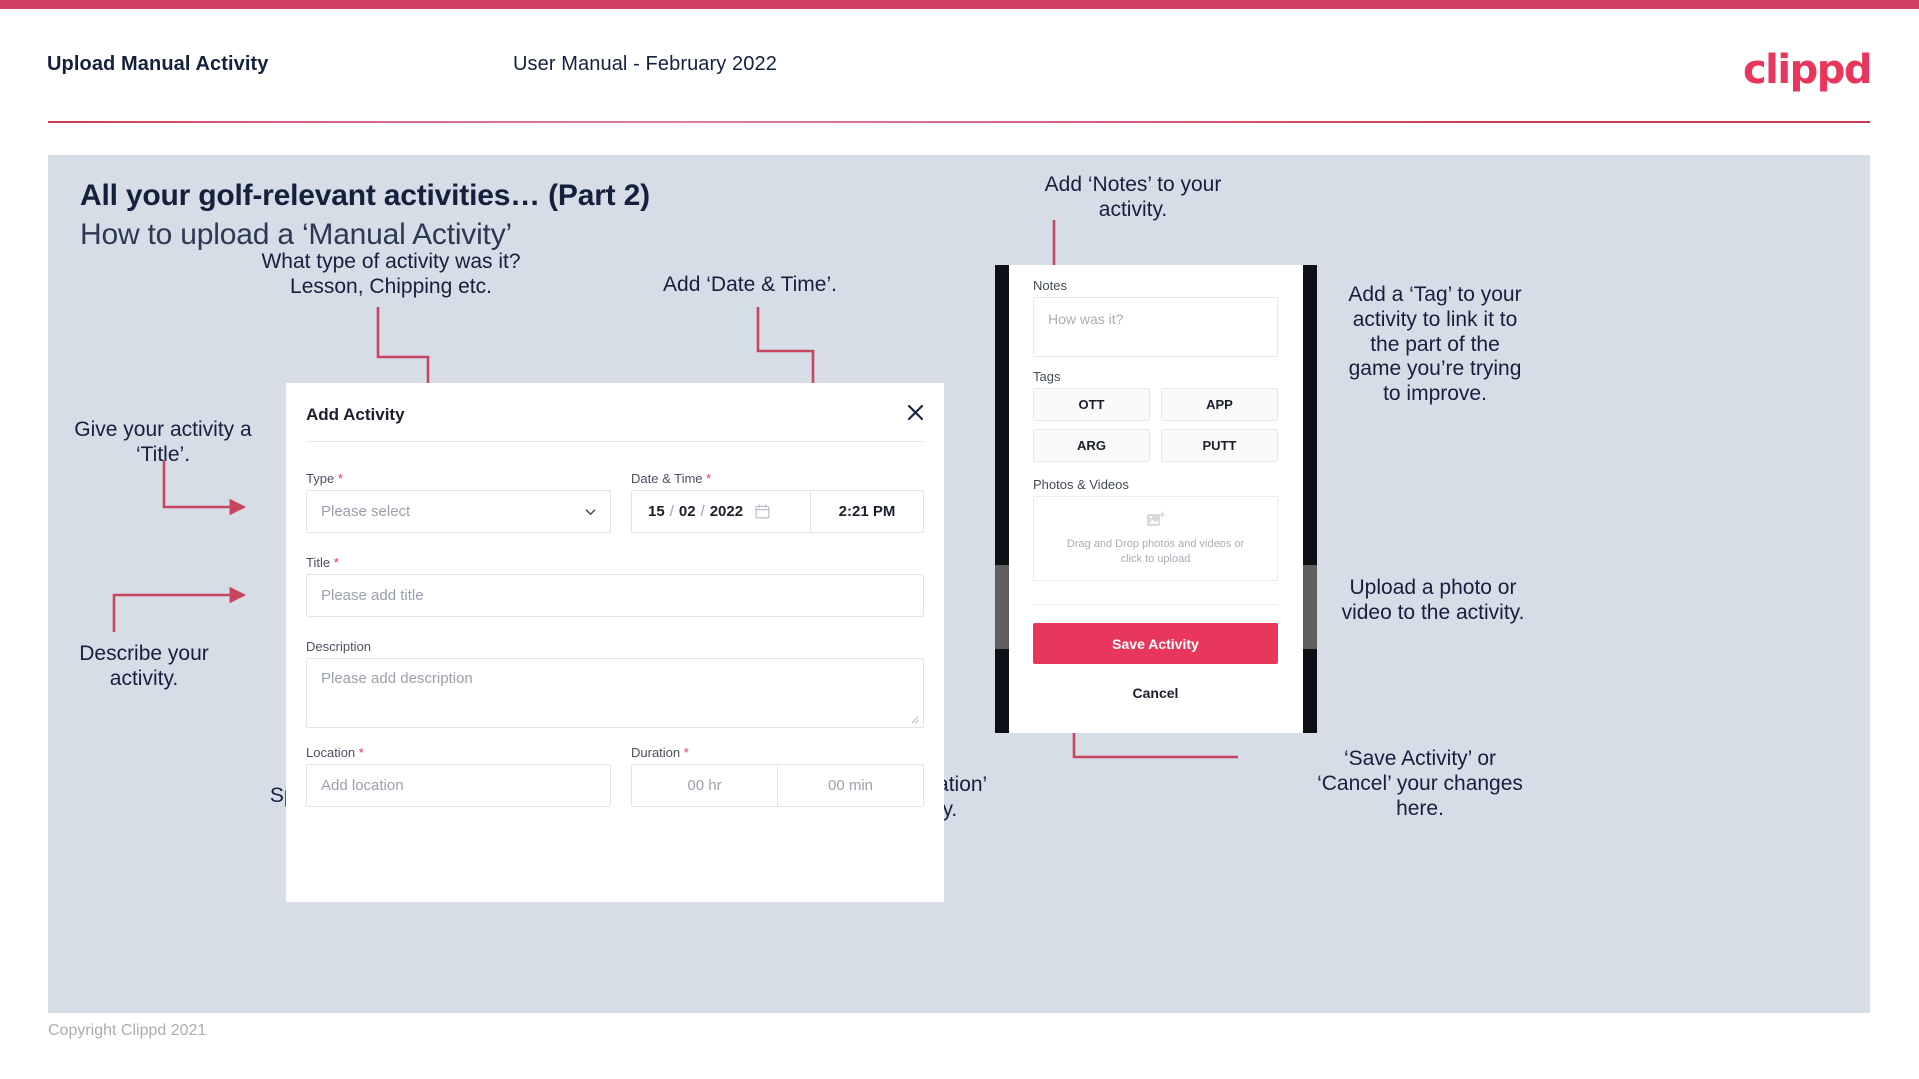 This screenshot has width=1919, height=1079. What do you see at coordinates (1050, 285) in the screenshot?
I see `notes-label: Notes` at bounding box center [1050, 285].